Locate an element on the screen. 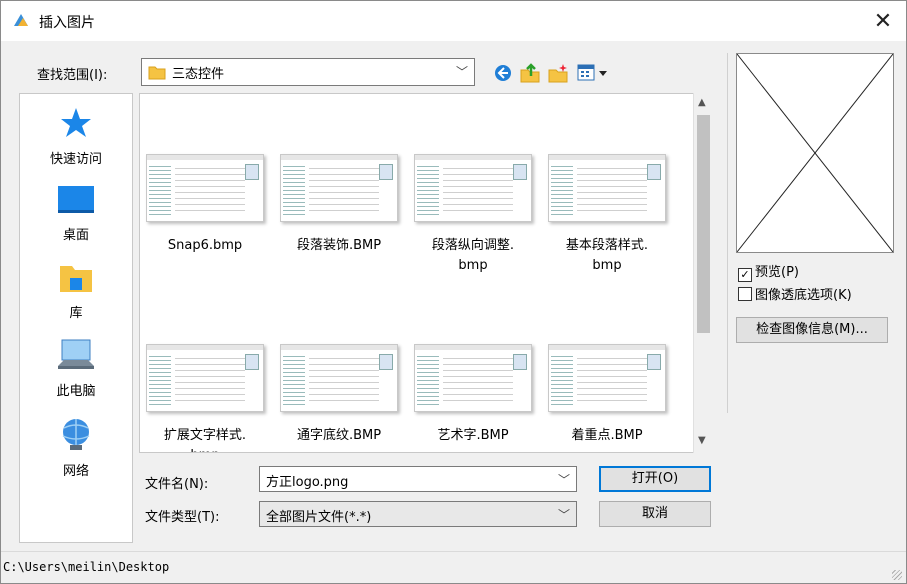  image-preview is located at coordinates (815, 153).